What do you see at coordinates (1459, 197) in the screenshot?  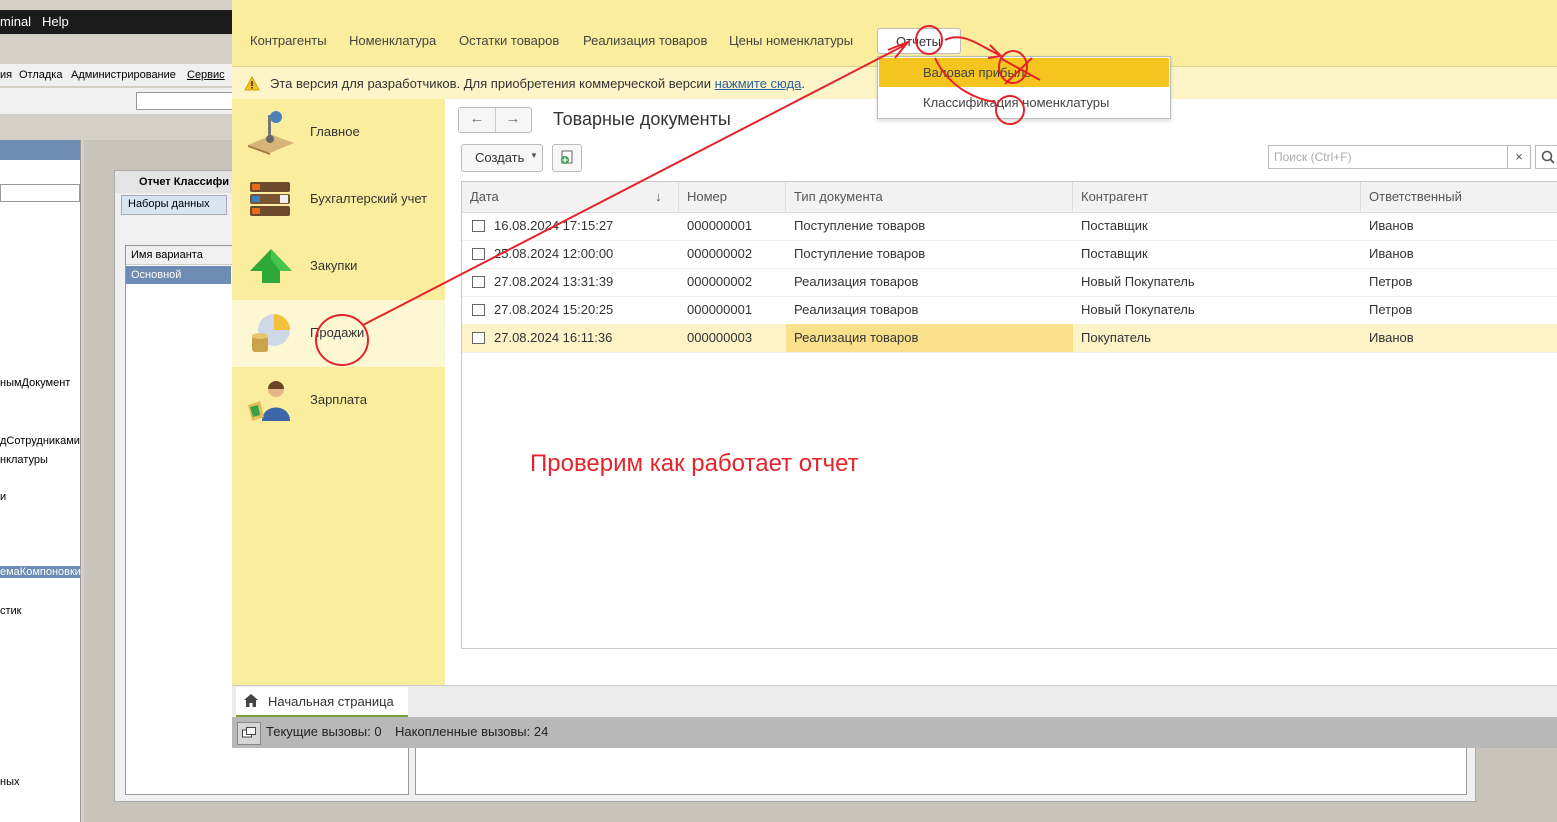 I see `column-responsible: Ответственный` at bounding box center [1459, 197].